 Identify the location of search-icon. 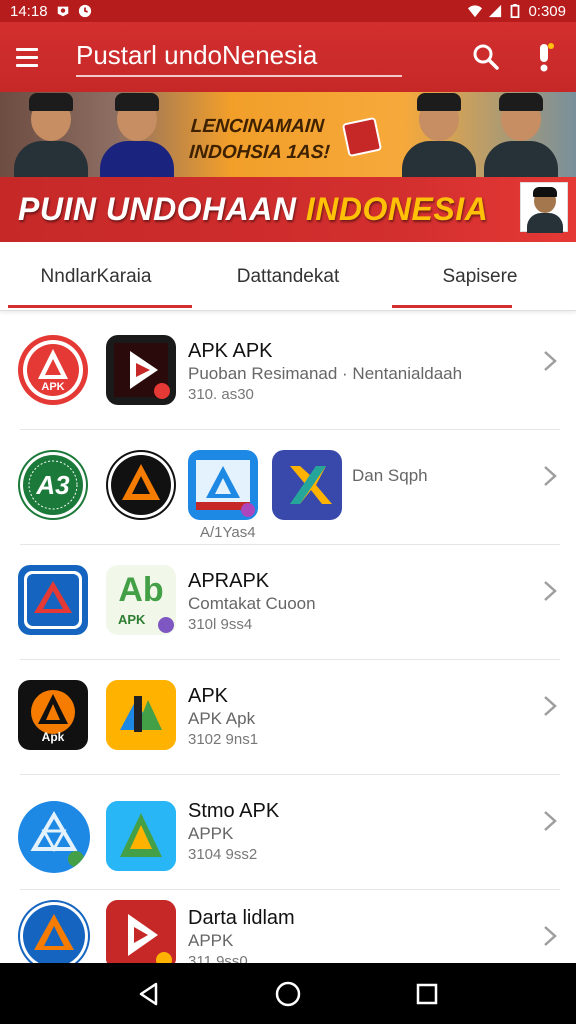
(486, 57).